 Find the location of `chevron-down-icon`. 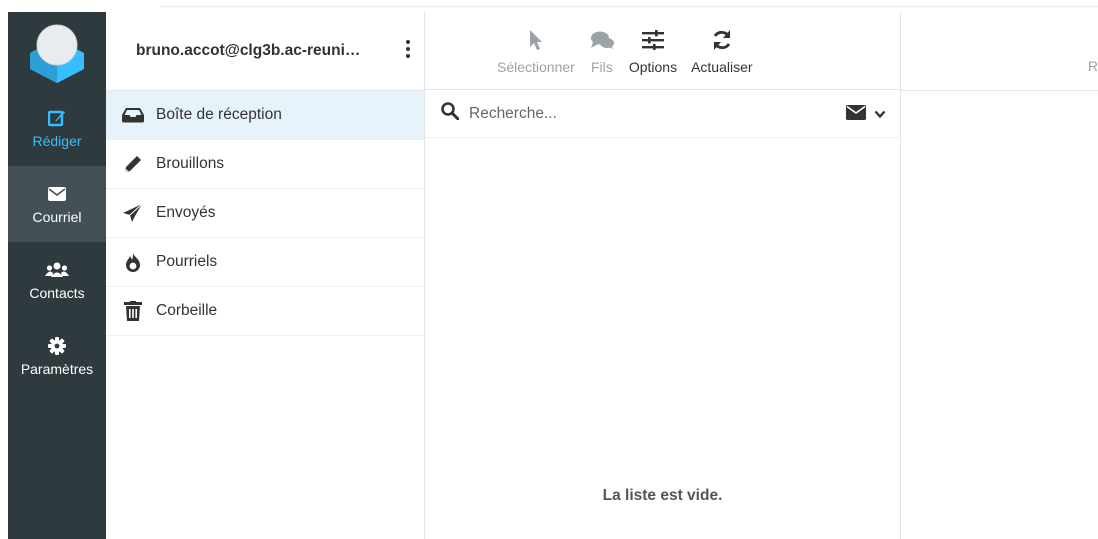

chevron-down-icon is located at coordinates (880, 115).